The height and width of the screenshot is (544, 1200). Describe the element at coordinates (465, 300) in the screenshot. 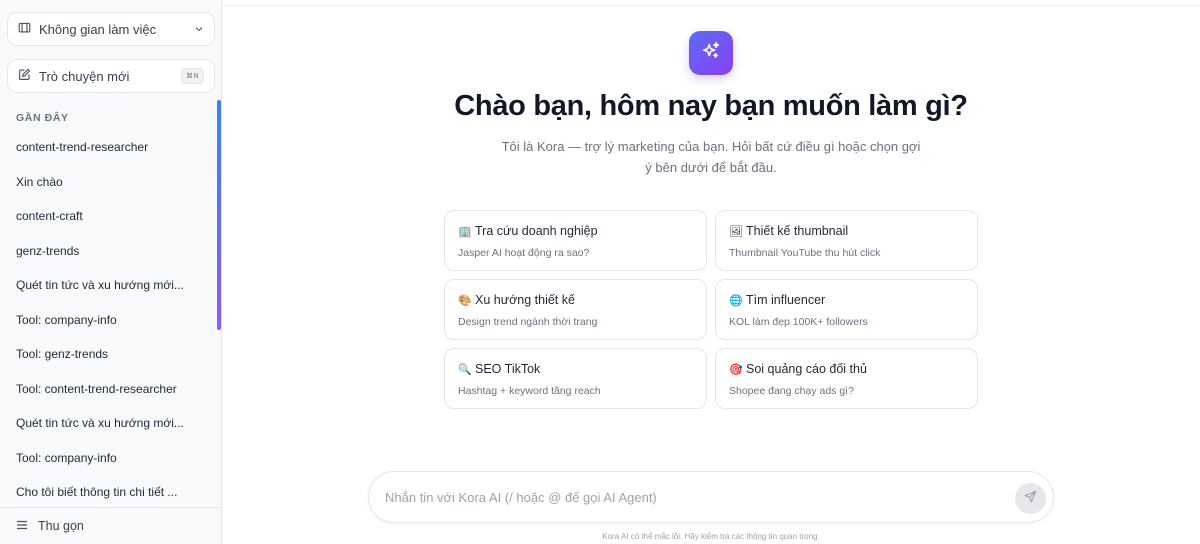

I see `palette-icon: 🎨` at that location.